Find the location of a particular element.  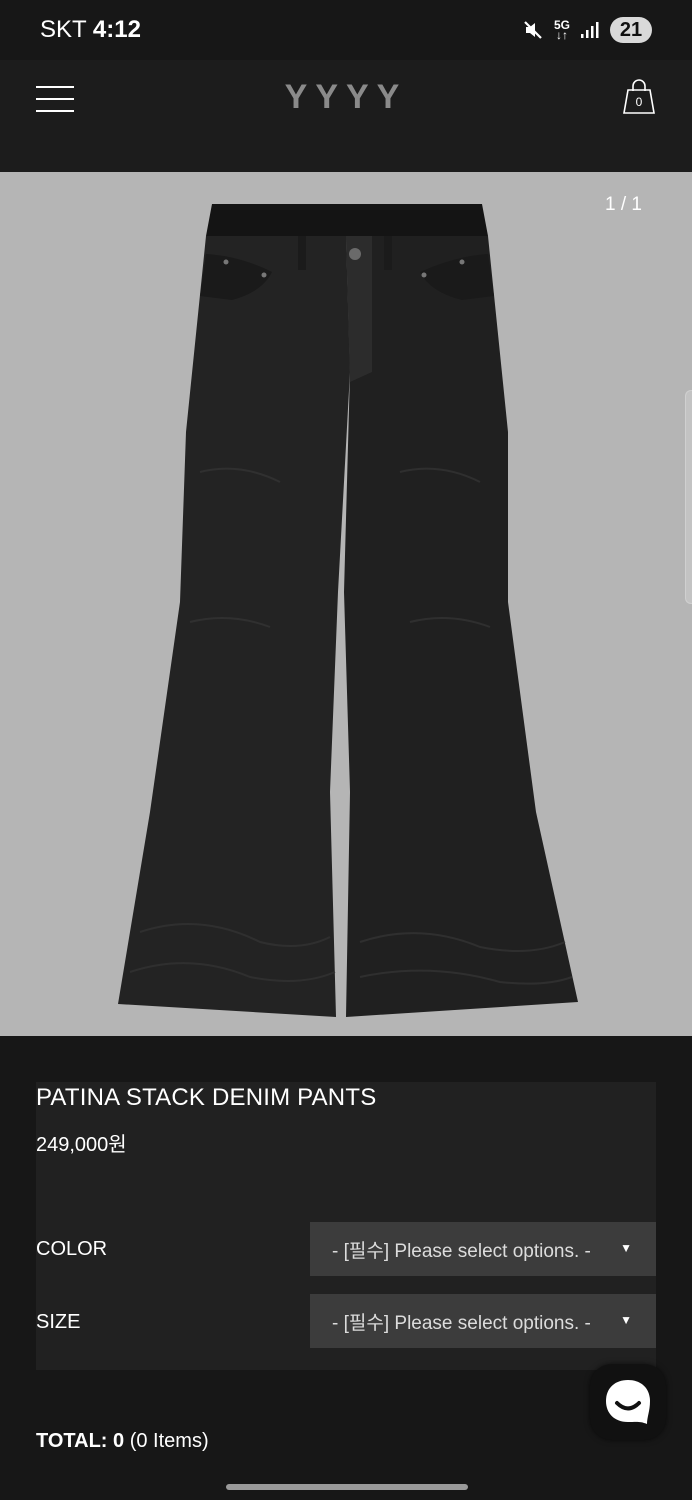

battery-icon: 21 is located at coordinates (631, 30).